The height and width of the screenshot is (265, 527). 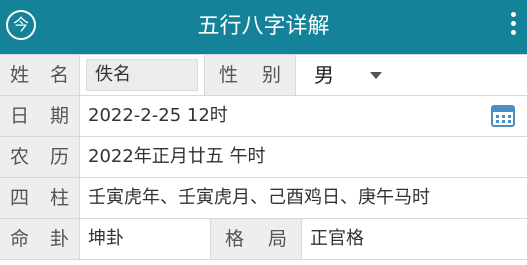 What do you see at coordinates (177, 156) in the screenshot?
I see `lunar-value: 2022年正月廿五 午时` at bounding box center [177, 156].